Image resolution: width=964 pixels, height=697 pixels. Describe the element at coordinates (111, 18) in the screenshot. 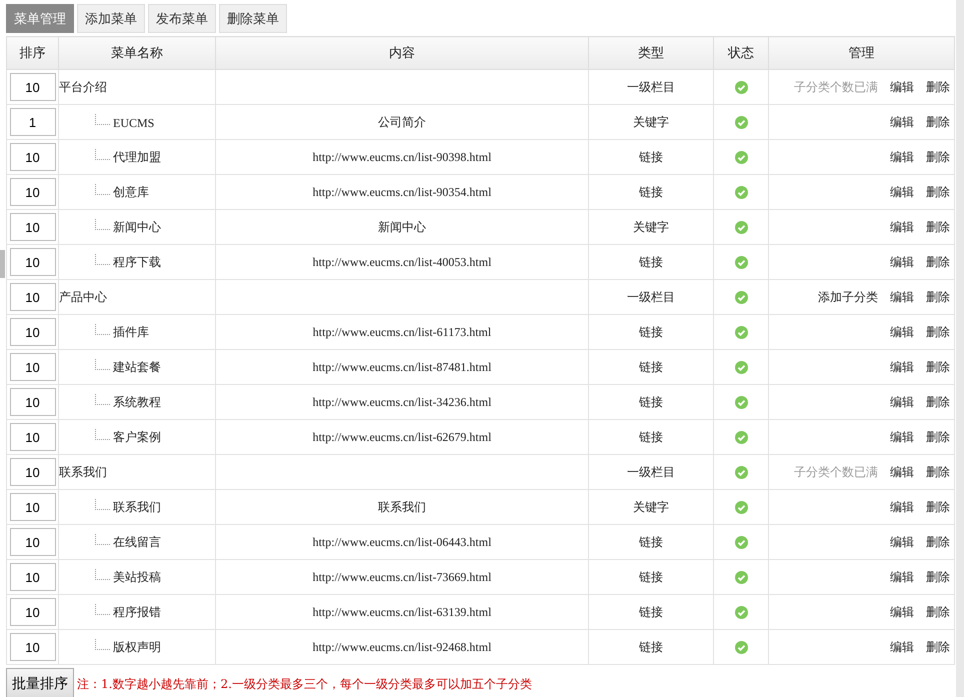

I see `tab: 添加菜单` at that location.